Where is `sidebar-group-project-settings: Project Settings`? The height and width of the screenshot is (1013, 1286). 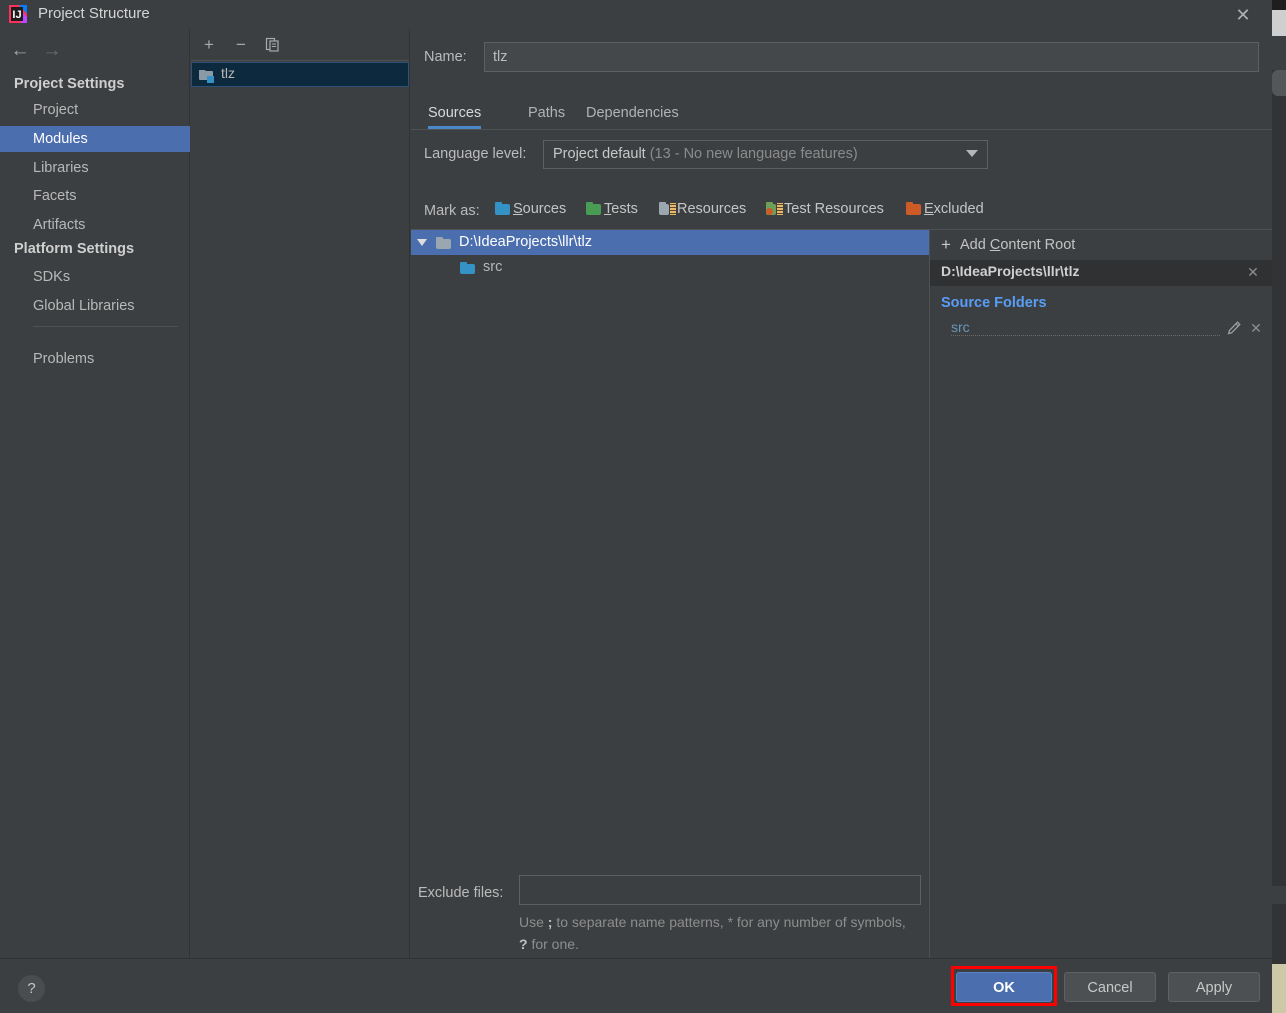 sidebar-group-project-settings: Project Settings is located at coordinates (69, 84).